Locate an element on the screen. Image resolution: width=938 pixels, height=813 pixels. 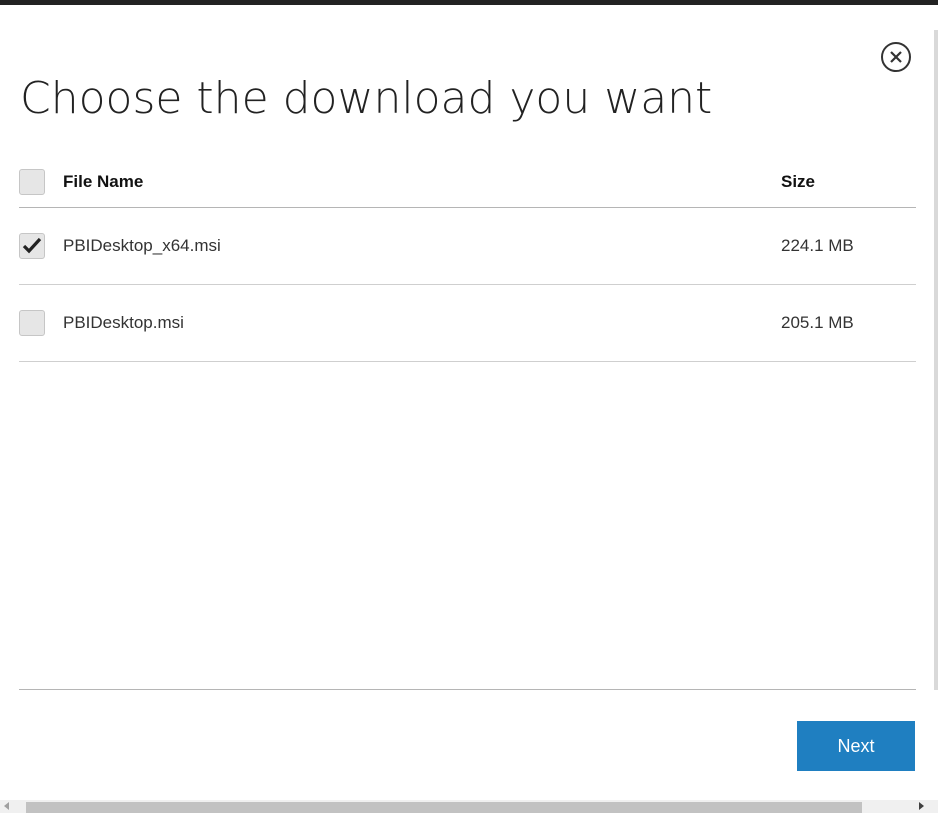
next-button: Next is located at coordinates (856, 746).